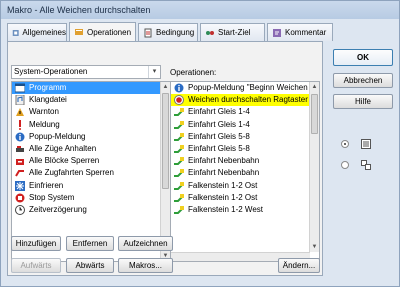  What do you see at coordinates (277, 32) in the screenshot?
I see `comment-tab-icon` at bounding box center [277, 32].